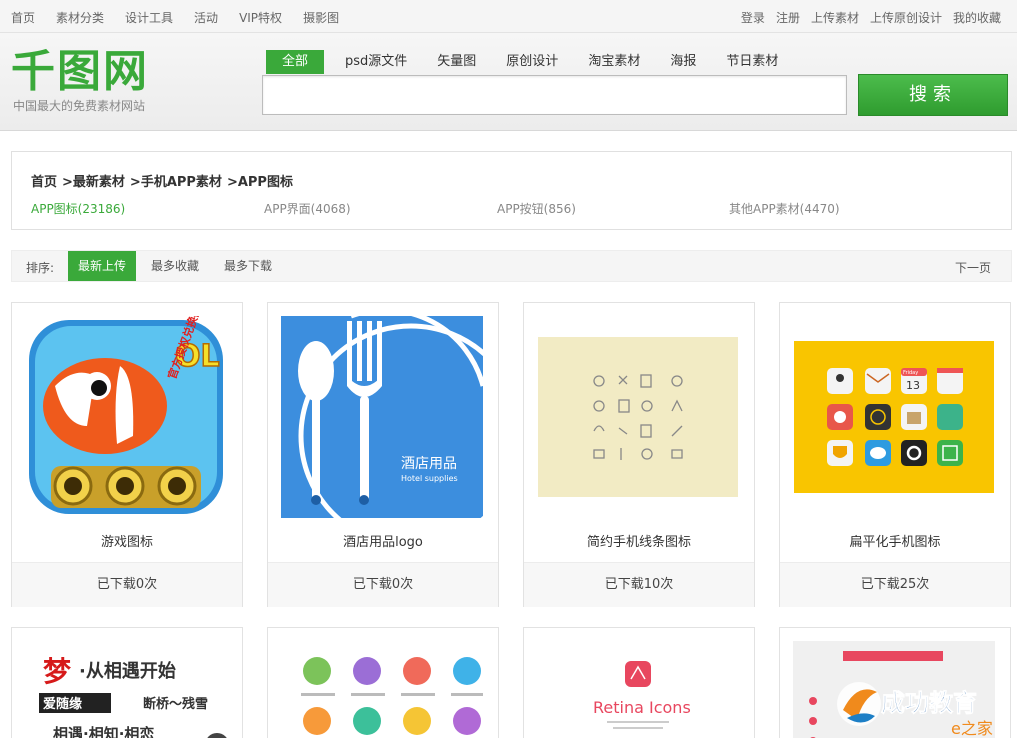  I want to click on flat-icons-sheet: Friday 13, so click(894, 417).